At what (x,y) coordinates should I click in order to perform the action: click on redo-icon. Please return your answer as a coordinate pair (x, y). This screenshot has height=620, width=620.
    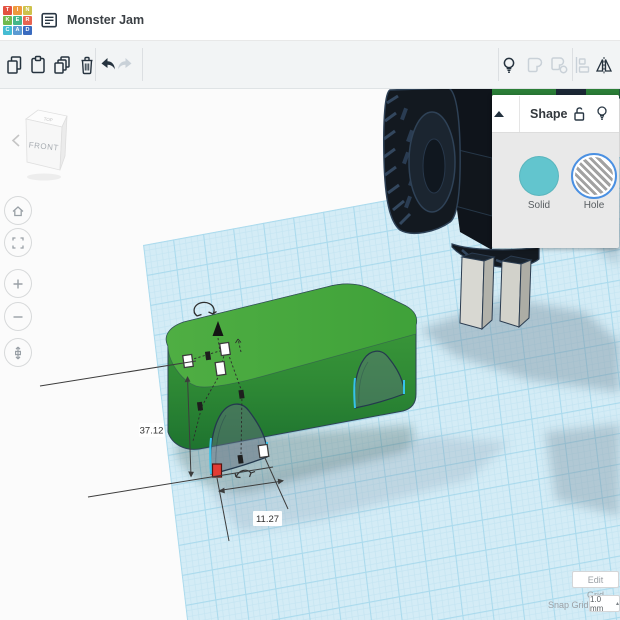
    Looking at the image, I should click on (125, 64).